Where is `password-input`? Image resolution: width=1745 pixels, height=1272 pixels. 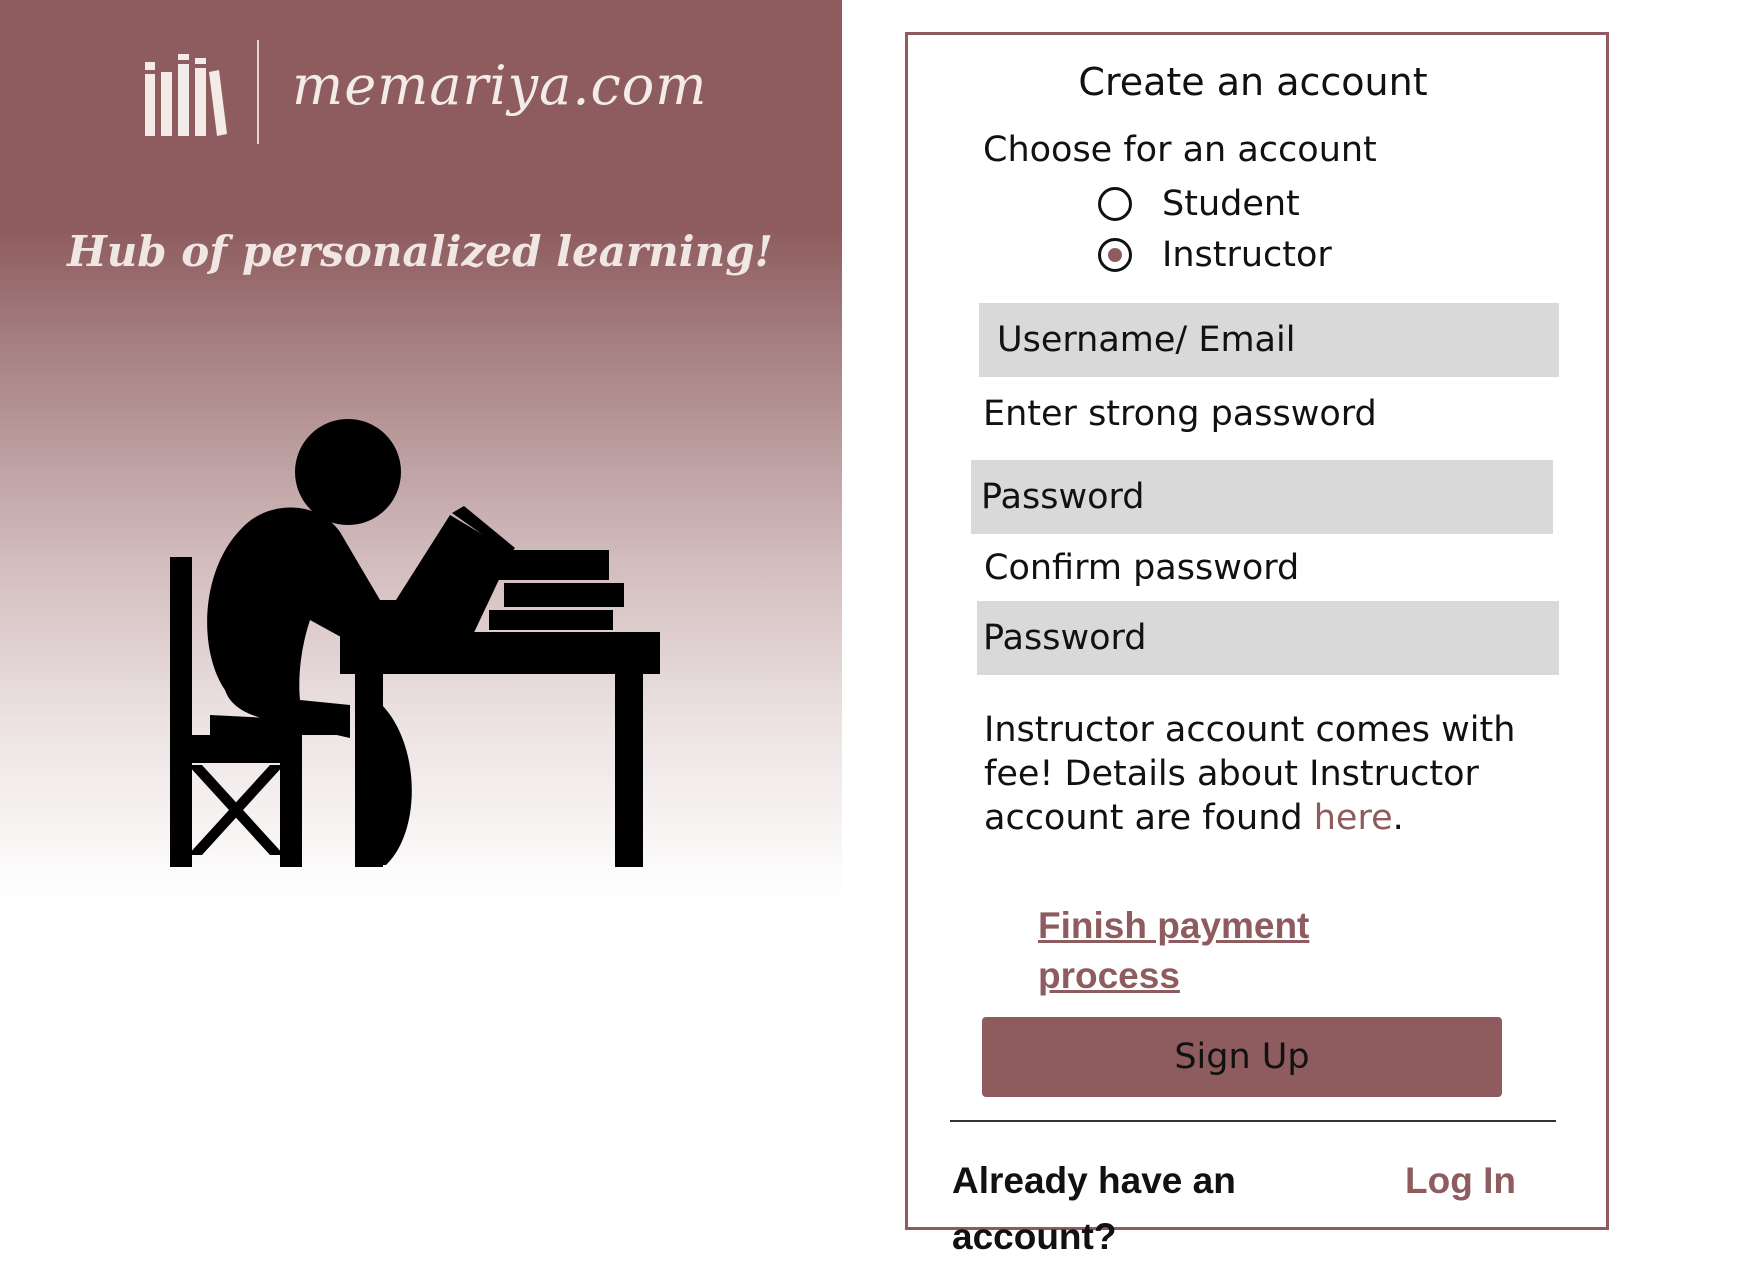 password-input is located at coordinates (1262, 497).